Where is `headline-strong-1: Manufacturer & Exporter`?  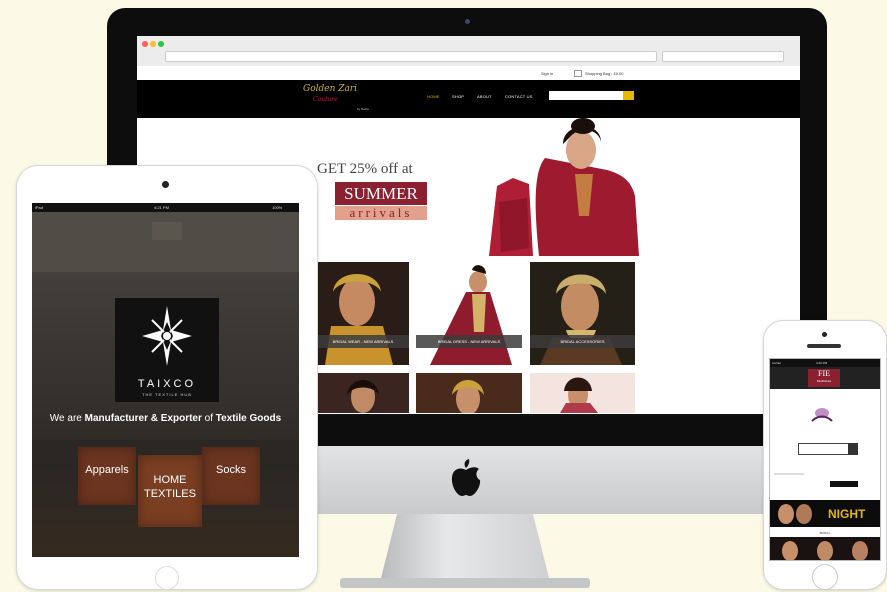 headline-strong-1: Manufacturer & Exporter is located at coordinates (143, 418).